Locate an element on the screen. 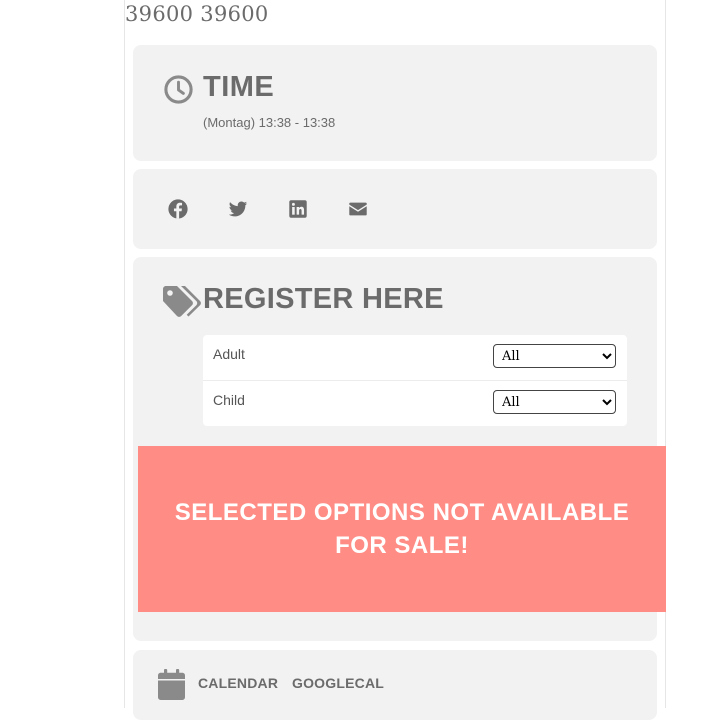 The image size is (728, 720). tags-icon is located at coordinates (182, 301).